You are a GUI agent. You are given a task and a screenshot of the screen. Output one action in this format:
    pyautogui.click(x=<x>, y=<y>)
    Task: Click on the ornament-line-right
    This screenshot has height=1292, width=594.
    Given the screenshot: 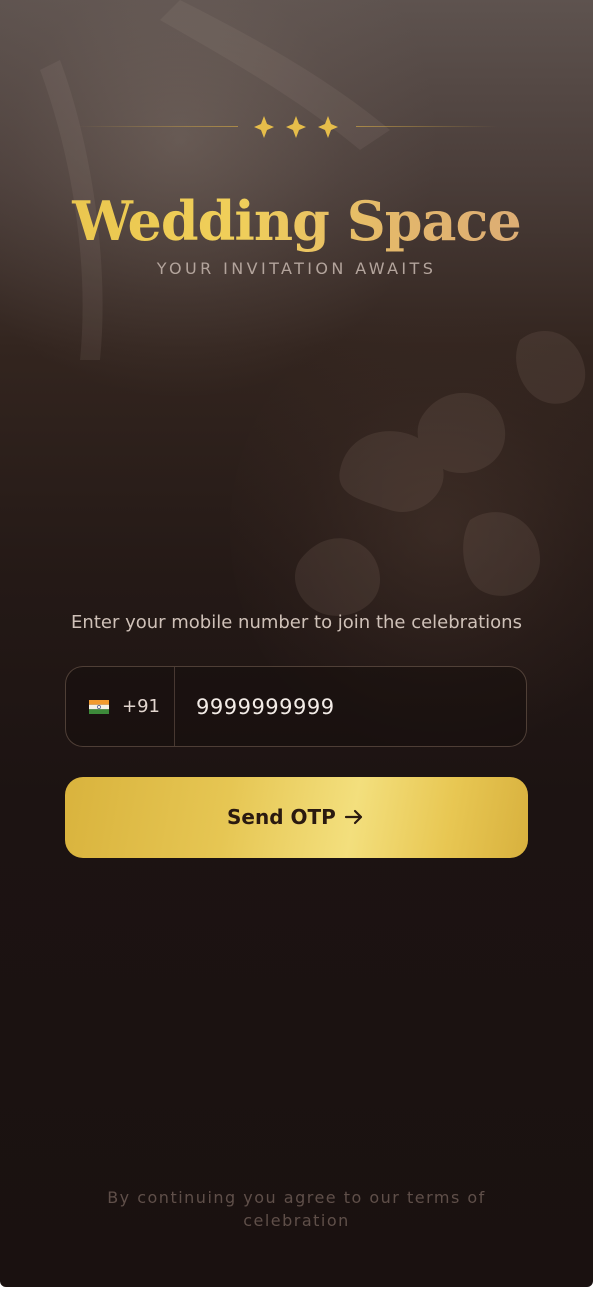 What is the action you would take?
    pyautogui.click(x=427, y=126)
    